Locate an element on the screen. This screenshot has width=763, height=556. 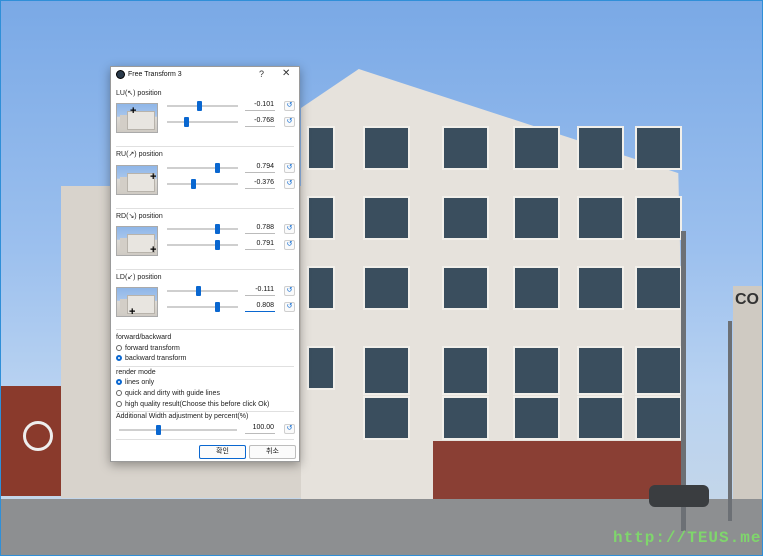
radio-label: lines only is located at coordinates (140, 382).